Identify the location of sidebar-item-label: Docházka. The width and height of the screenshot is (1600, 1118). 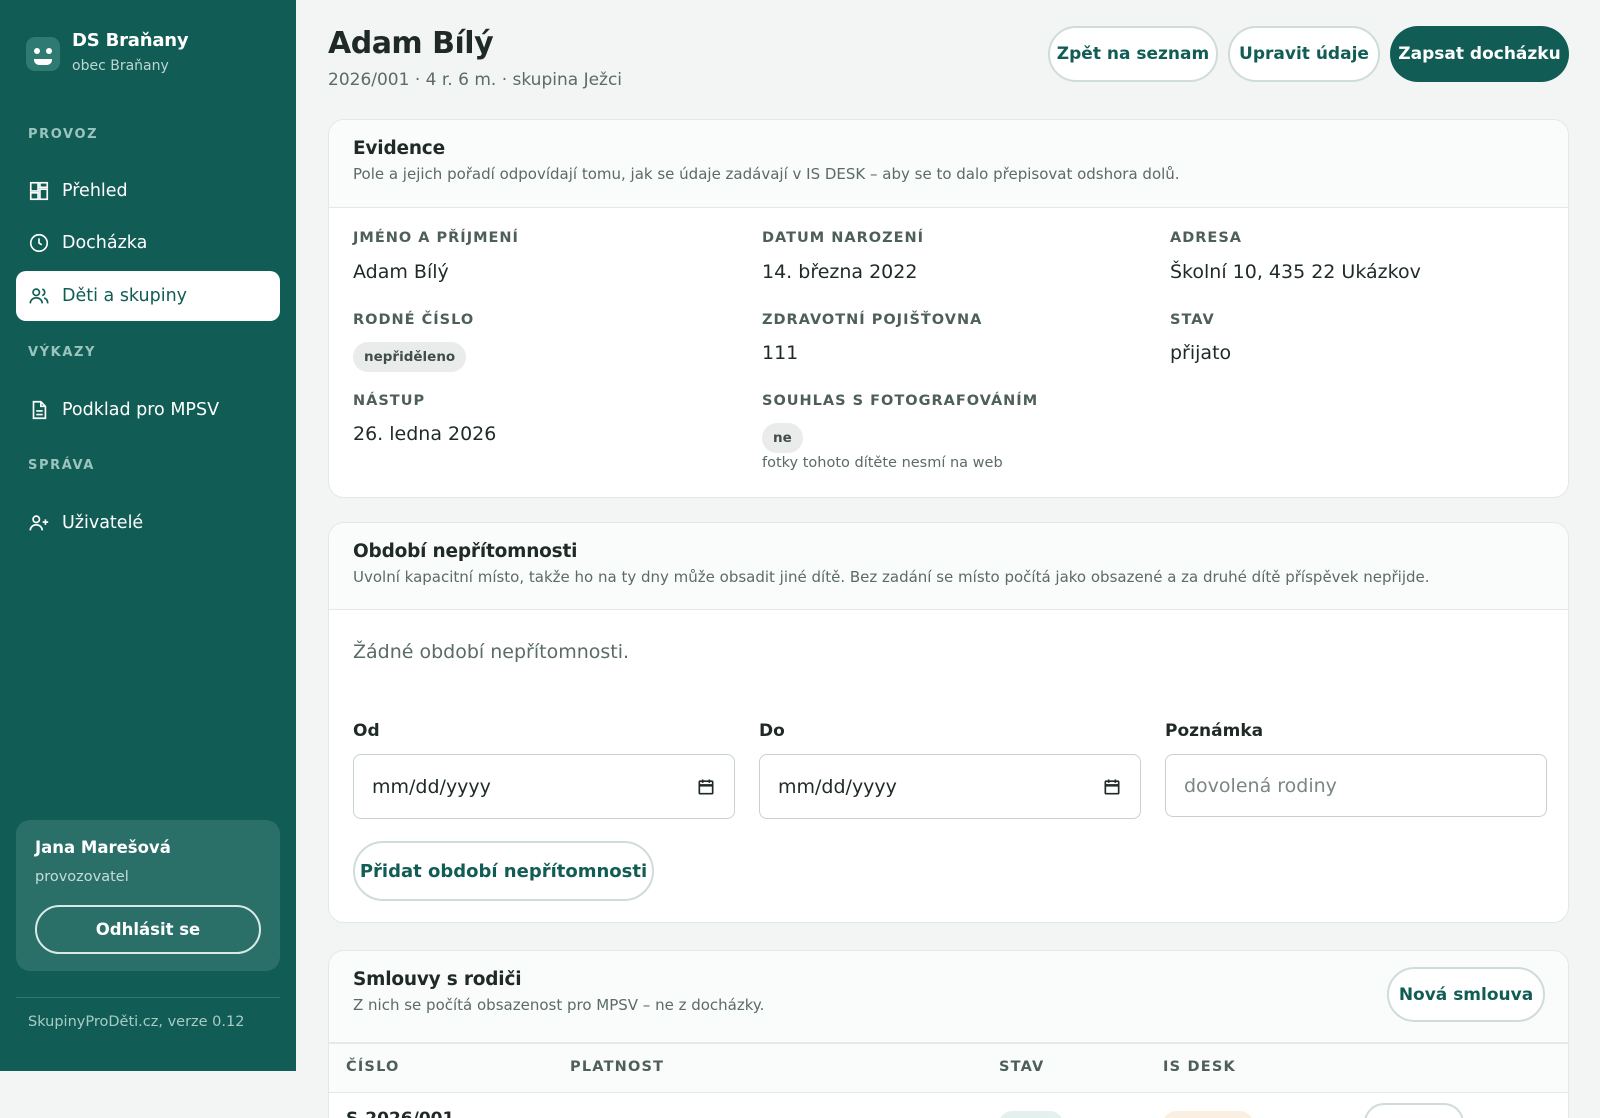
(105, 243).